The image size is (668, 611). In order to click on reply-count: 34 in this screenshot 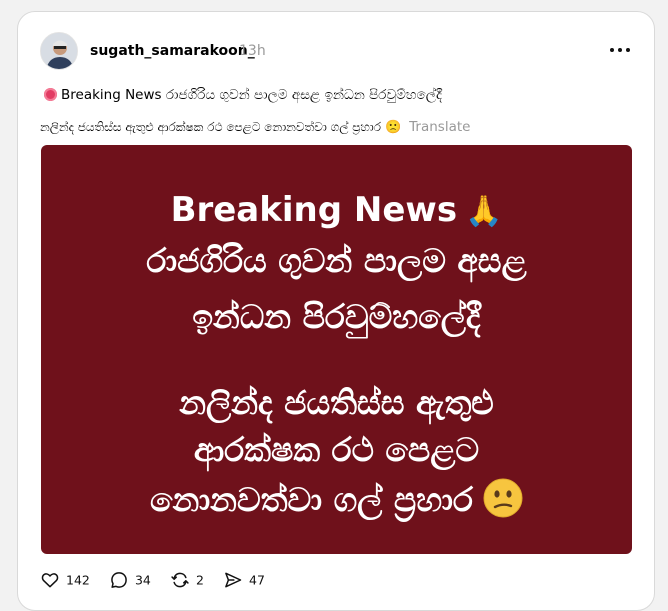, I will do `click(142, 579)`.